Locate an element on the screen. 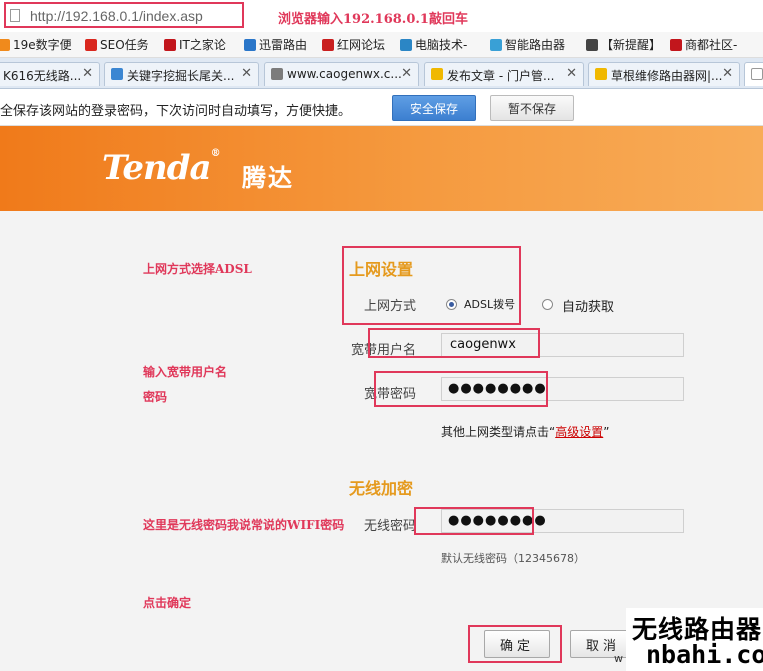 The height and width of the screenshot is (671, 763). tab-item: 关键字挖掘长尾关... ✕ is located at coordinates (181, 74).